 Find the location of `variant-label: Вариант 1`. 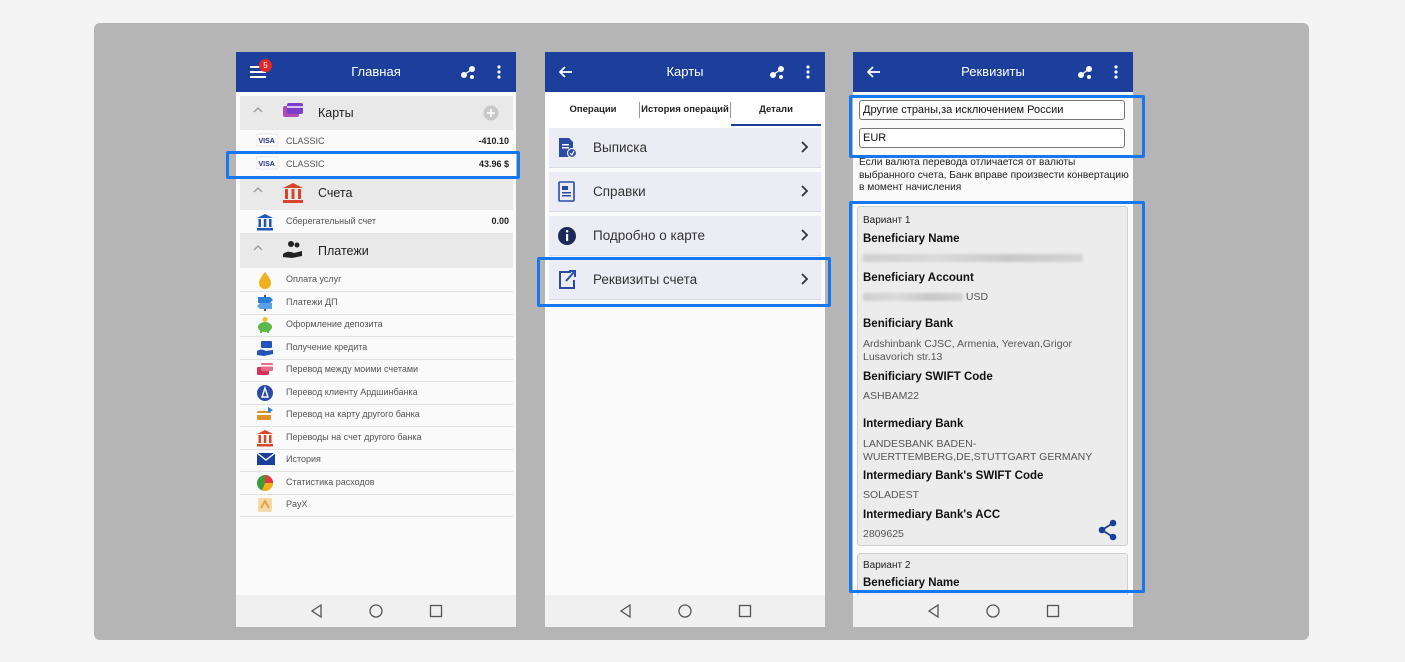

variant-label: Вариант 1 is located at coordinates (887, 220).